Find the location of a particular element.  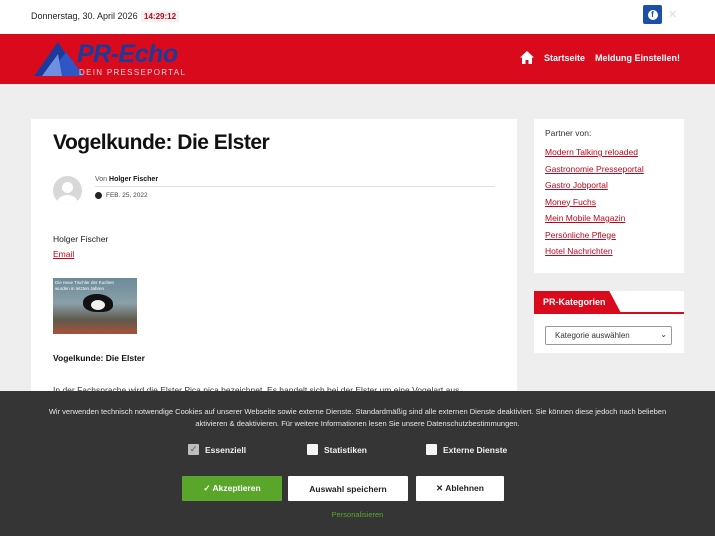

site-logo: PR-Echo DEIN PRESSEPORTAL is located at coordinates (118, 59).